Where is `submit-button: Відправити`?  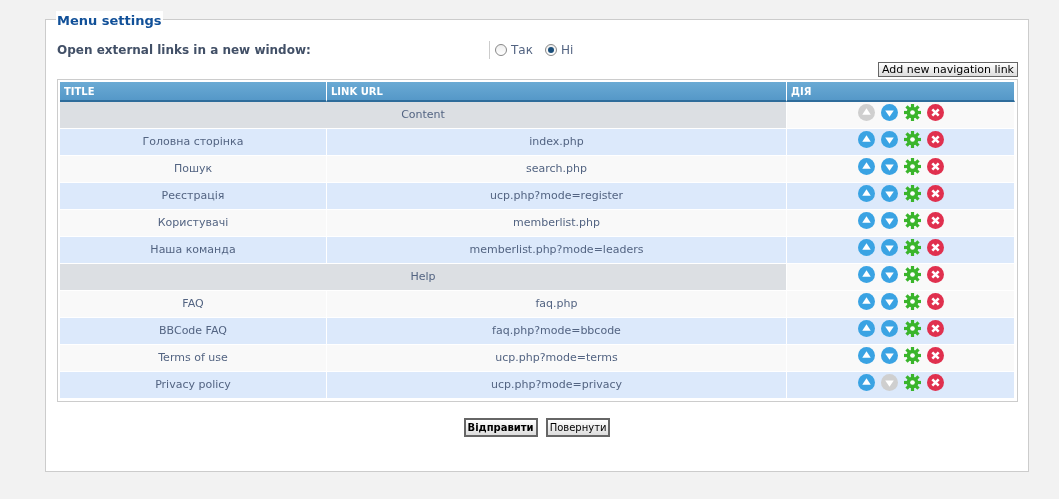 submit-button: Відправити is located at coordinates (500, 427).